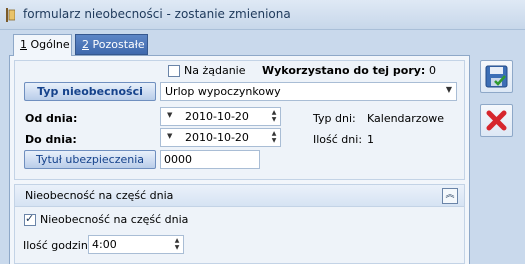  Describe the element at coordinates (210, 159) in the screenshot. I see `insurance-title-input: 0000` at that location.